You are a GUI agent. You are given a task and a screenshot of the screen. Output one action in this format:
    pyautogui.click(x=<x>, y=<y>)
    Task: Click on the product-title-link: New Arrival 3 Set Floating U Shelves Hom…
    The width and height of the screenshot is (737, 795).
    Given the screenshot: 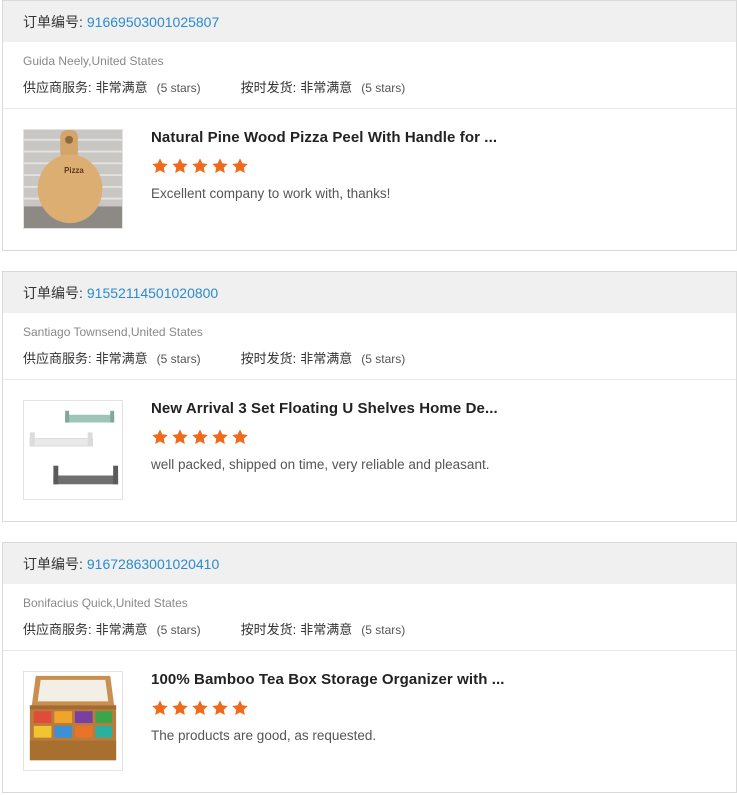 What is the action you would take?
    pyautogui.click(x=324, y=408)
    